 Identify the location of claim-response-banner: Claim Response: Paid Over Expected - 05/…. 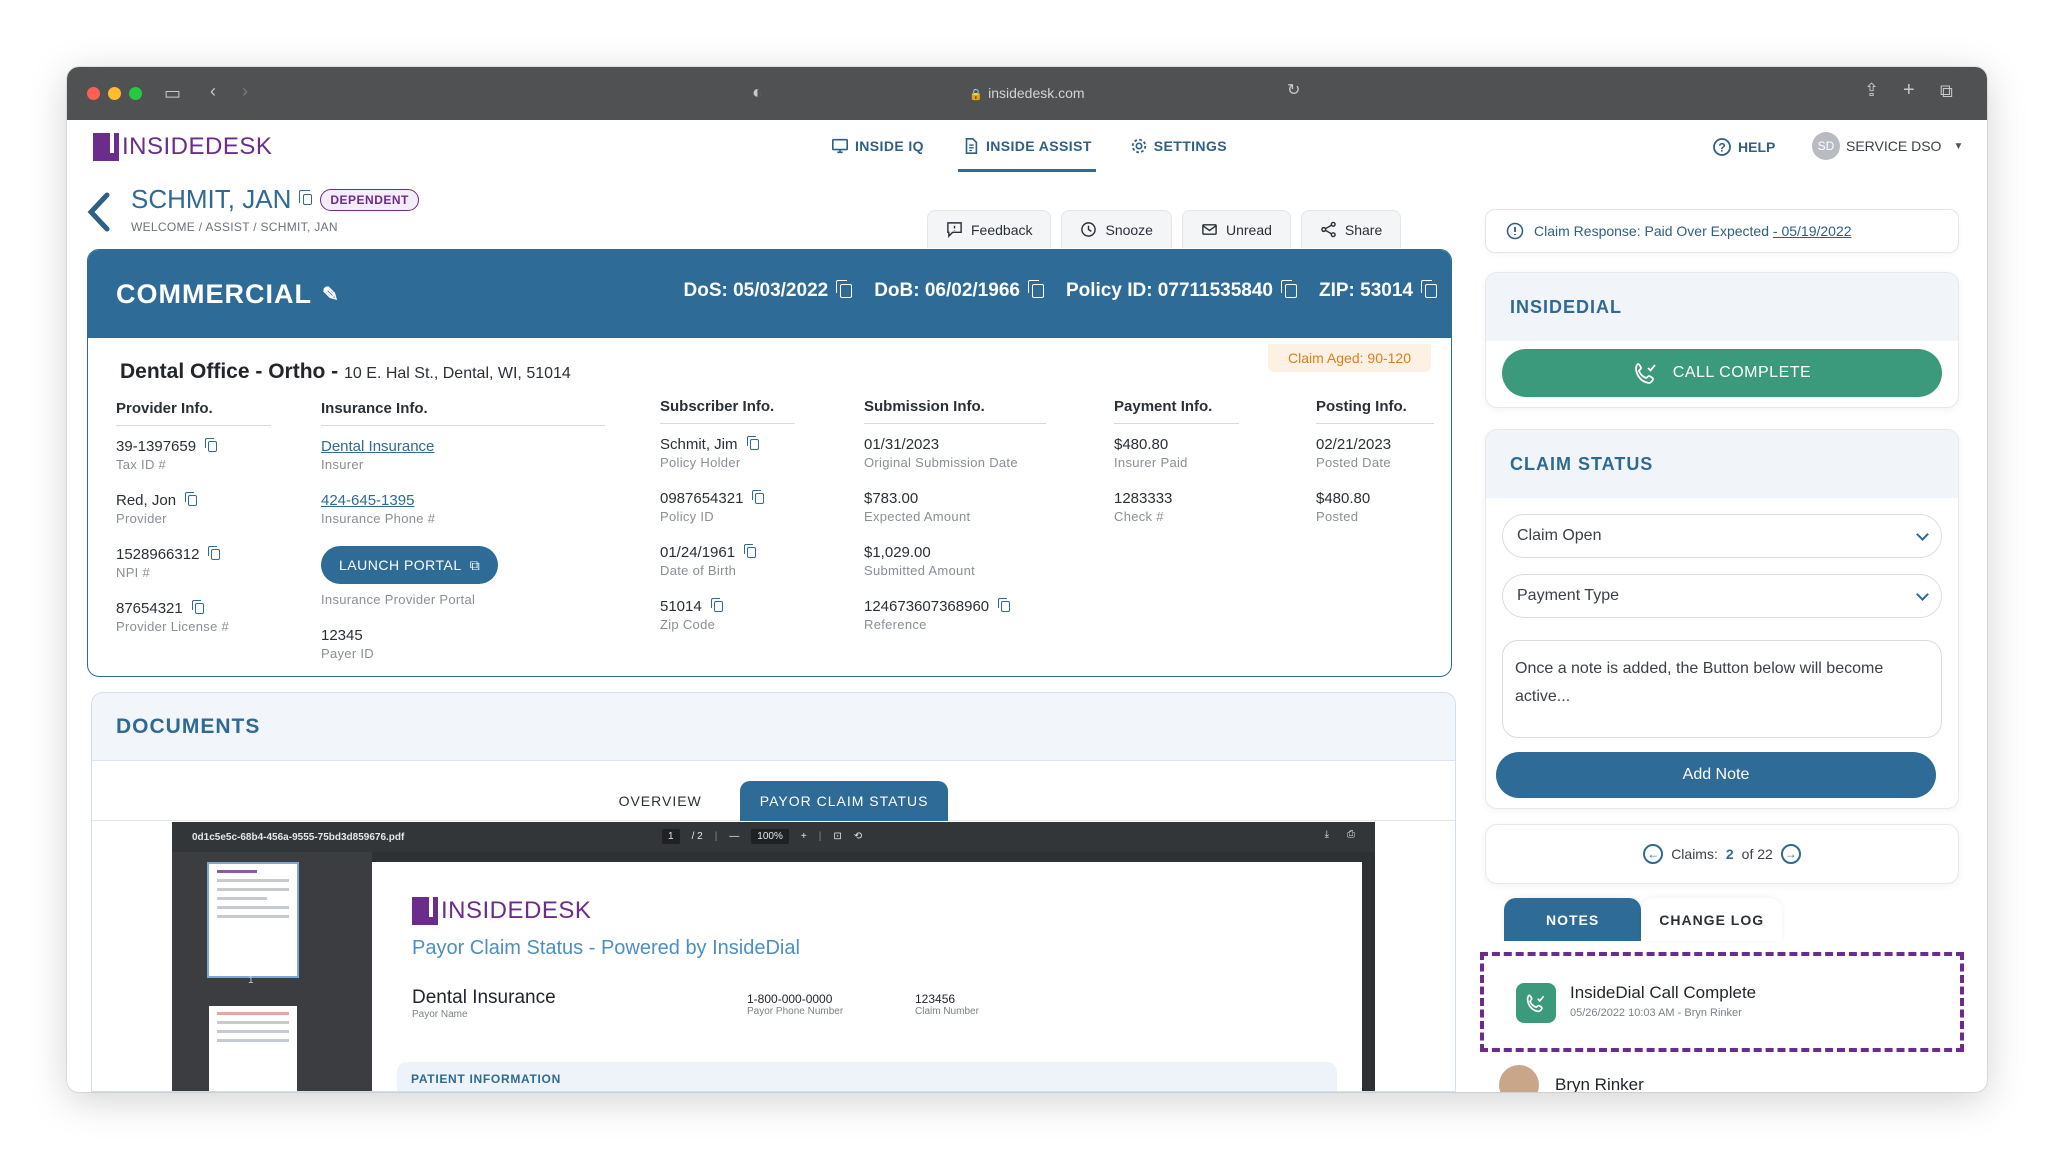
(1722, 231).